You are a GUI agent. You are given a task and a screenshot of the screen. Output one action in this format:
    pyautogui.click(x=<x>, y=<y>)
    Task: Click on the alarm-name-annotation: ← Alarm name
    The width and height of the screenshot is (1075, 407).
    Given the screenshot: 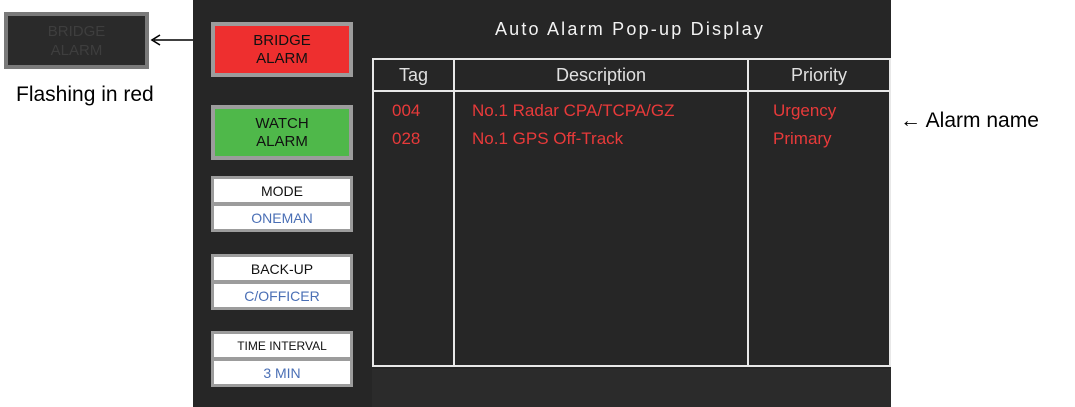 What is the action you would take?
    pyautogui.click(x=969, y=120)
    